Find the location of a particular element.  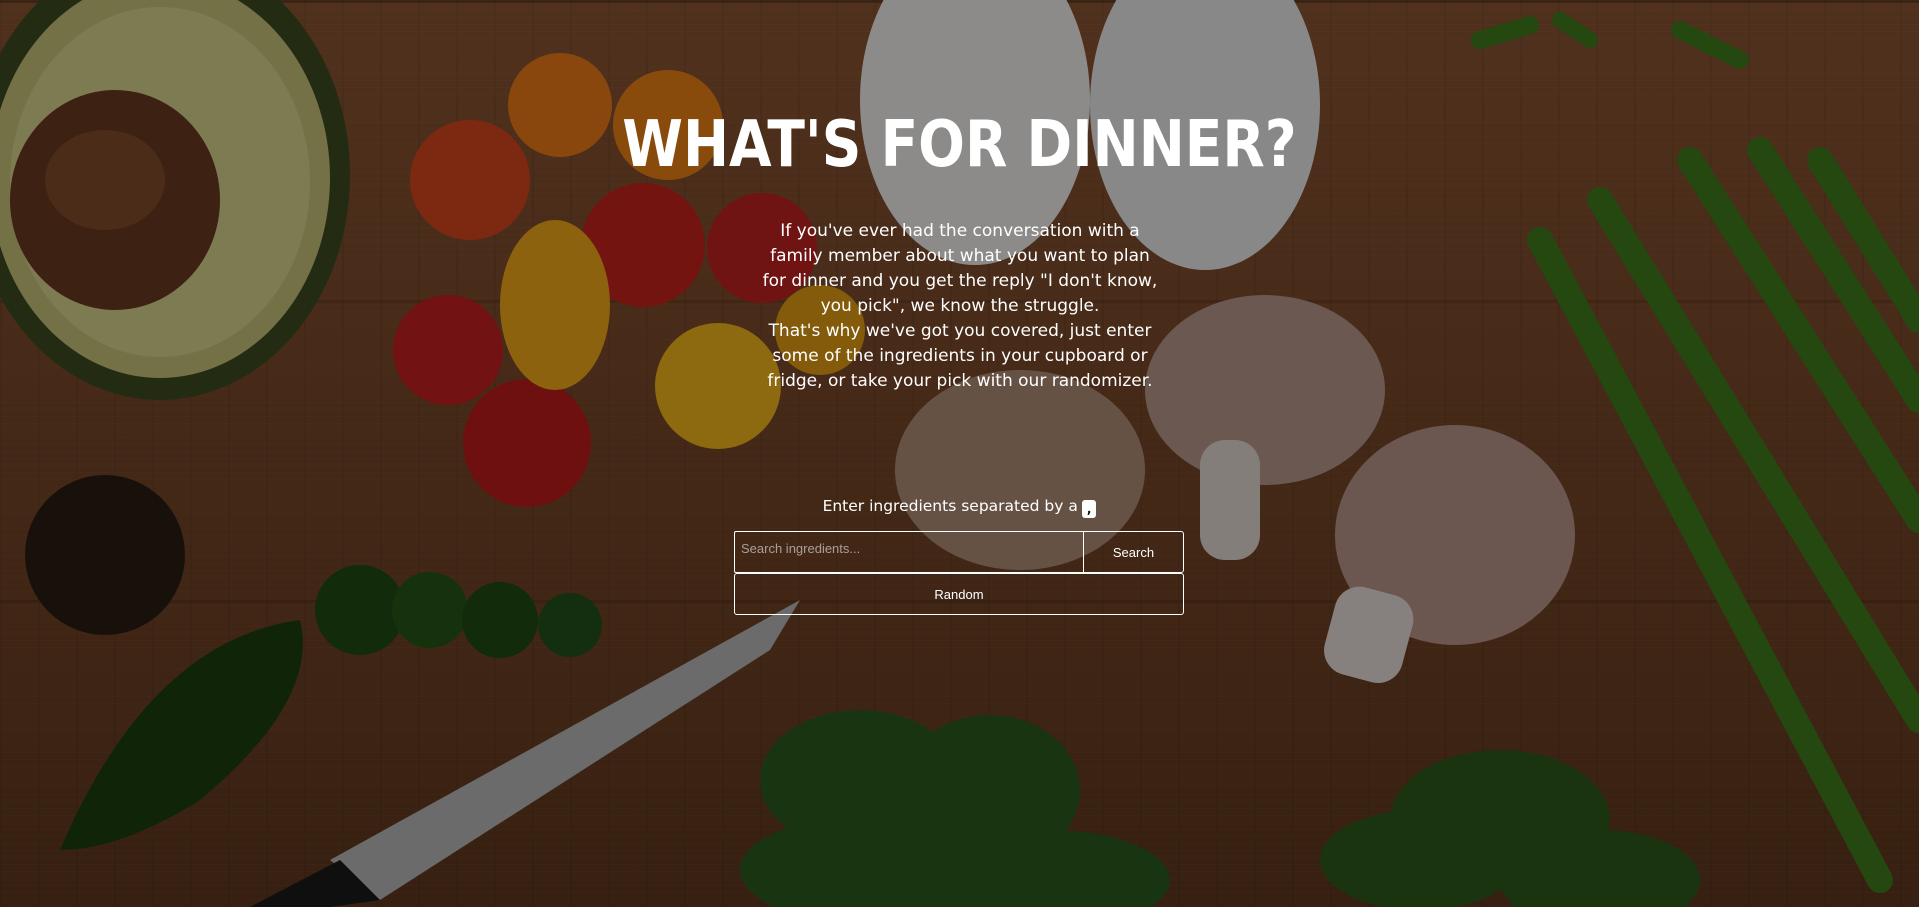

search-hint: Enter ingredients separated by a, is located at coordinates (959, 507).